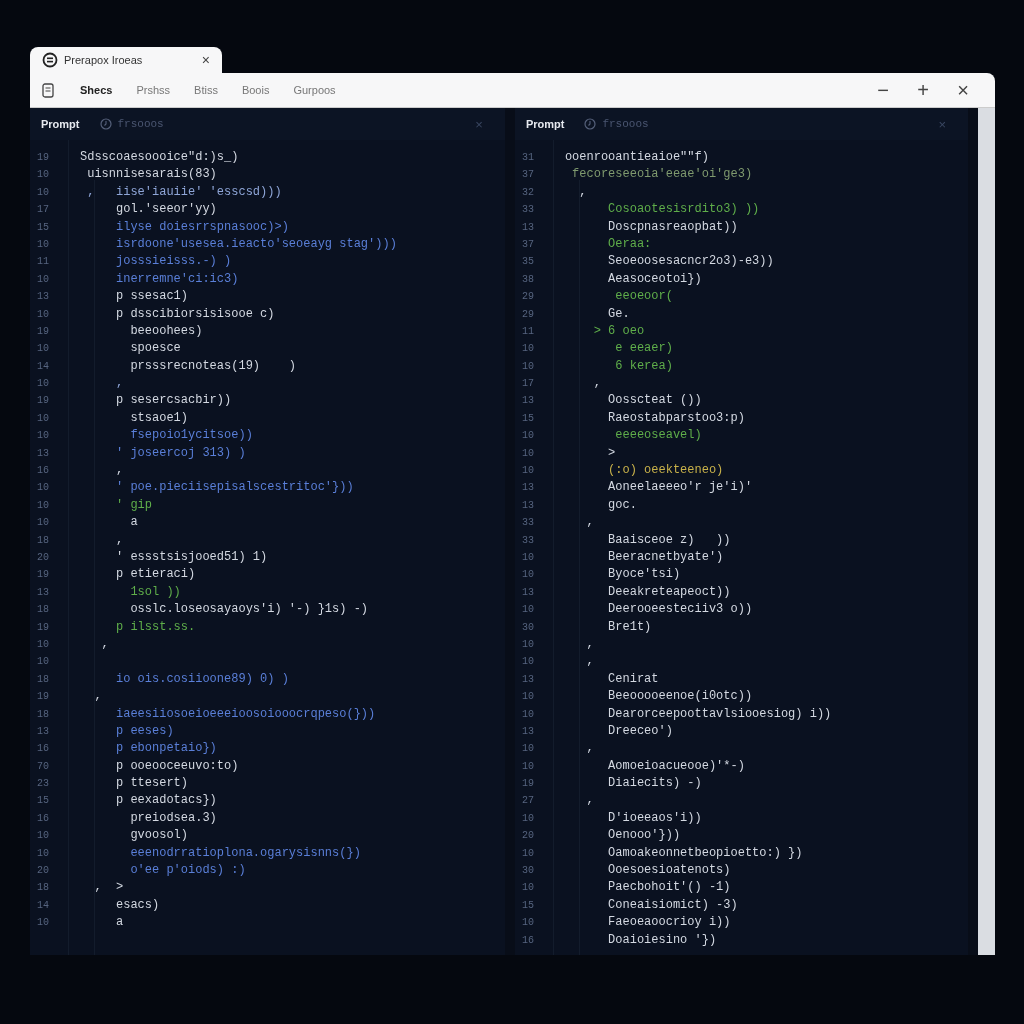 The width and height of the screenshot is (1024, 1024). What do you see at coordinates (103, 60) in the screenshot?
I see `tab-title: Prerapox Iroeas` at bounding box center [103, 60].